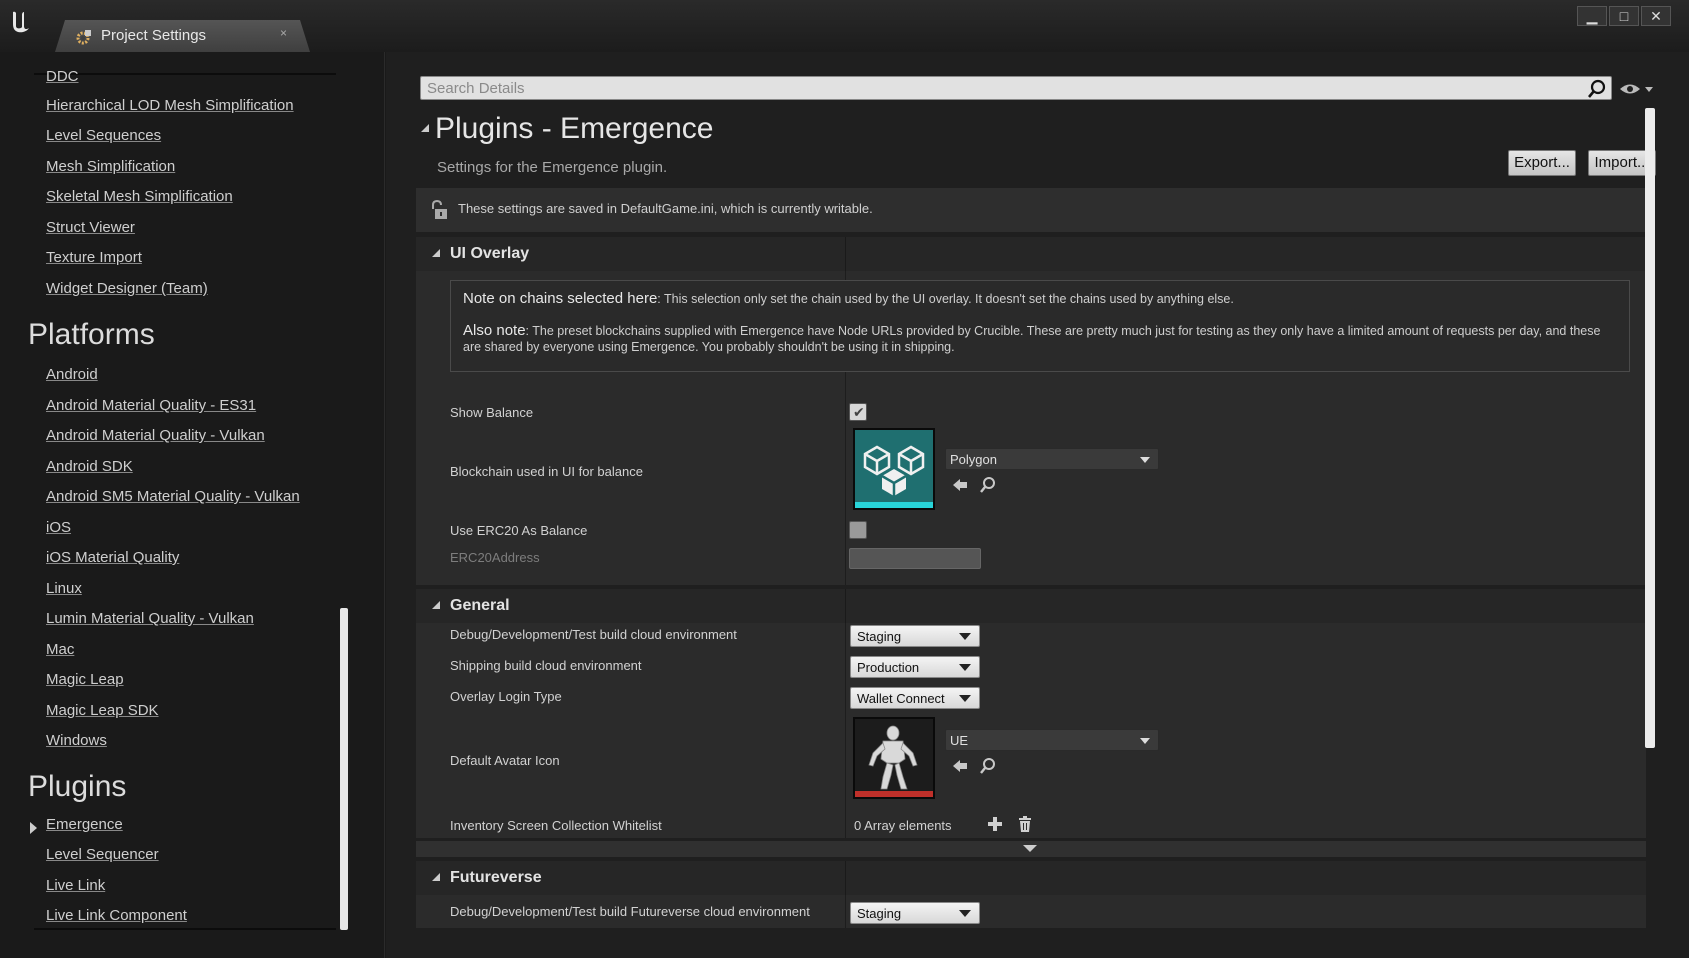  Describe the element at coordinates (1031, 606) in the screenshot. I see `category-general: General` at that location.